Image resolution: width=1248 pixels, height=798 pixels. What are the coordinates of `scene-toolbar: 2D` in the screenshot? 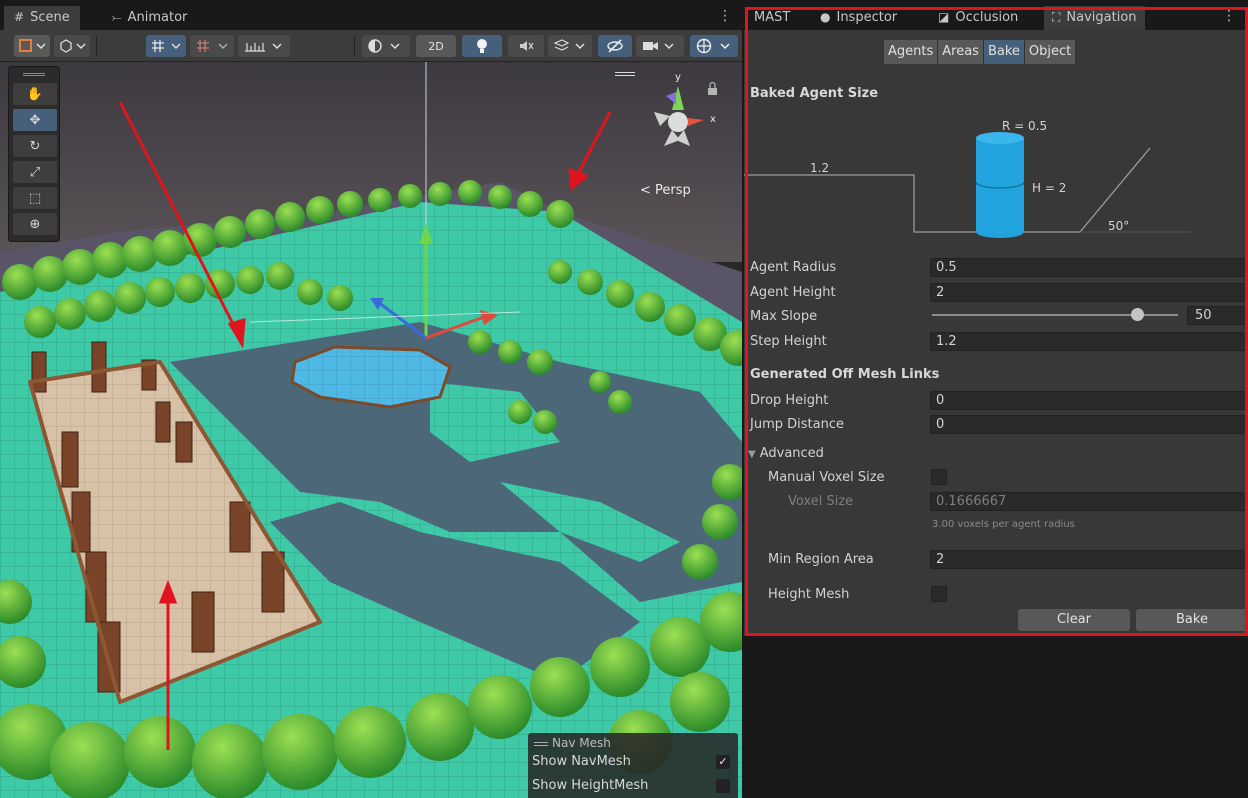 It's located at (371, 46).